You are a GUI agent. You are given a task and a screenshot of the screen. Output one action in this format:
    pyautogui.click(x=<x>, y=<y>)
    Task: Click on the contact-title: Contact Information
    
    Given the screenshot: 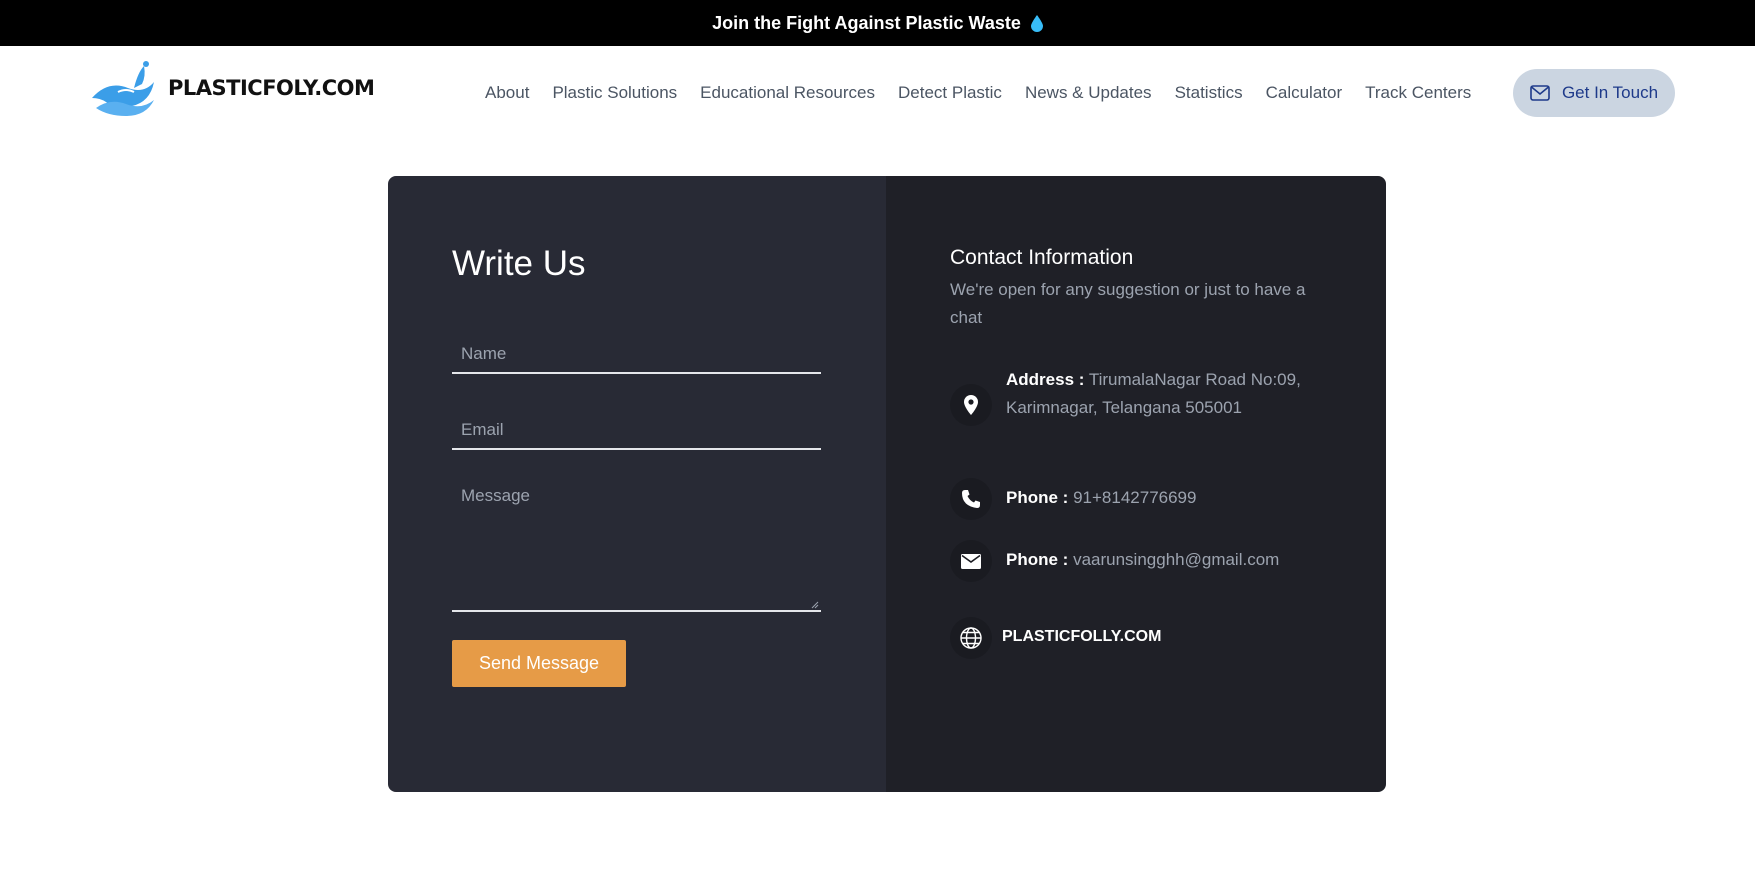 What is the action you would take?
    pyautogui.click(x=1042, y=257)
    